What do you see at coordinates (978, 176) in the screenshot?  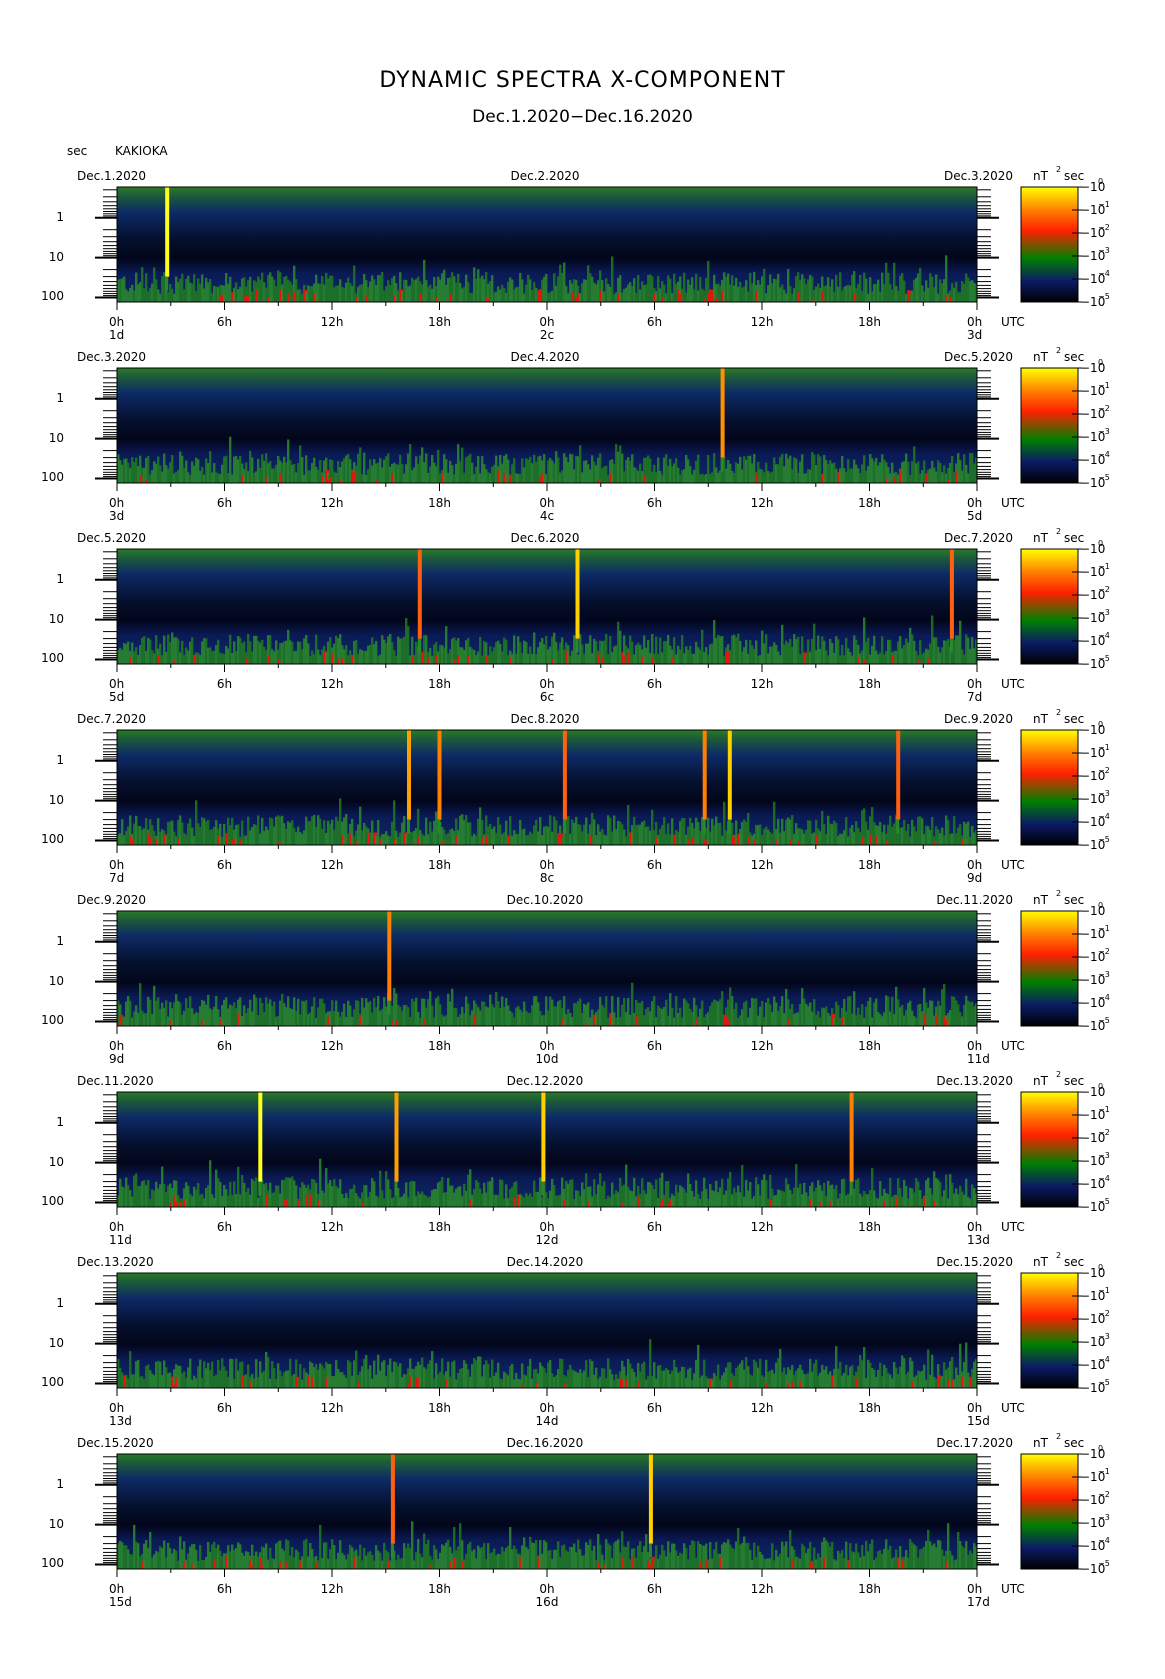 I see `panel-date-right: Dec.3.2020` at bounding box center [978, 176].